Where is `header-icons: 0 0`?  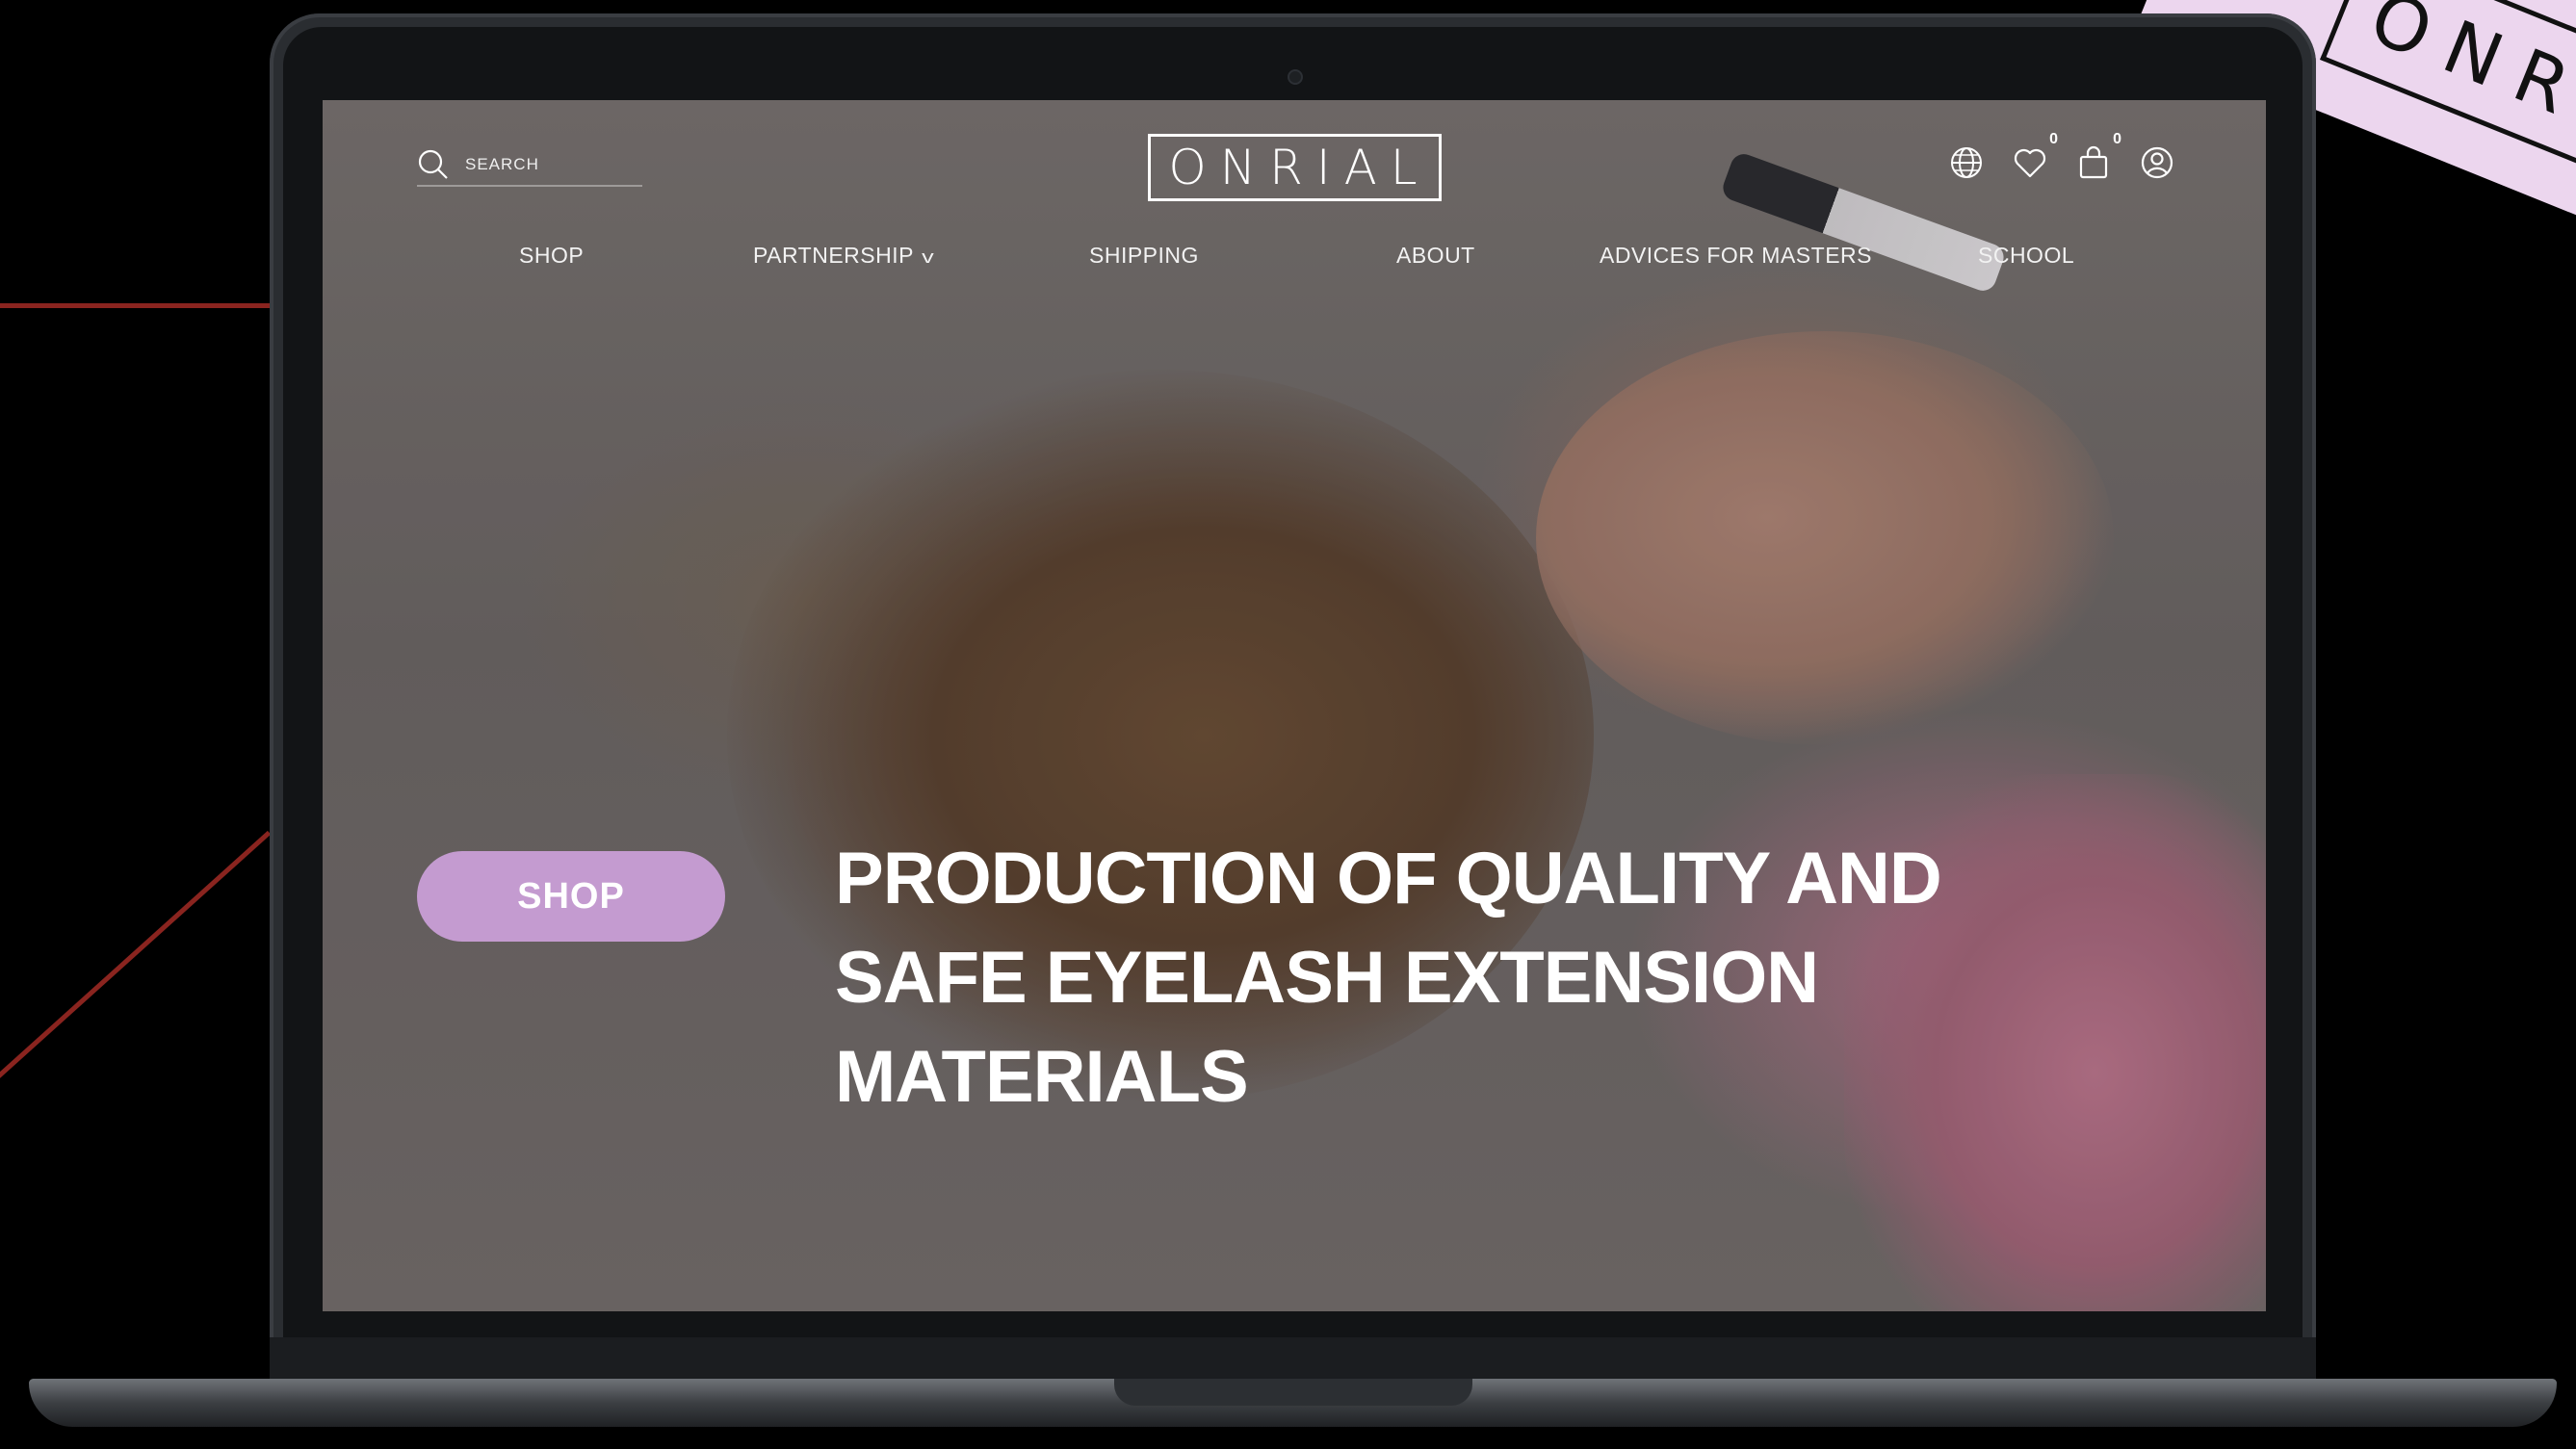 header-icons: 0 0 is located at coordinates (2061, 156).